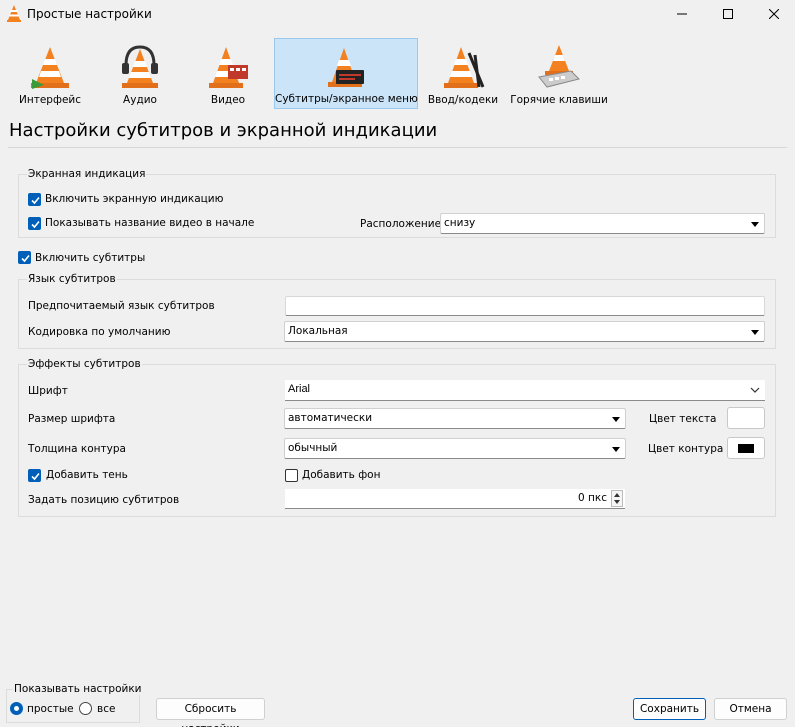 The image size is (795, 727). What do you see at coordinates (455, 418) in the screenshot?
I see `font-size-select: автоматически` at bounding box center [455, 418].